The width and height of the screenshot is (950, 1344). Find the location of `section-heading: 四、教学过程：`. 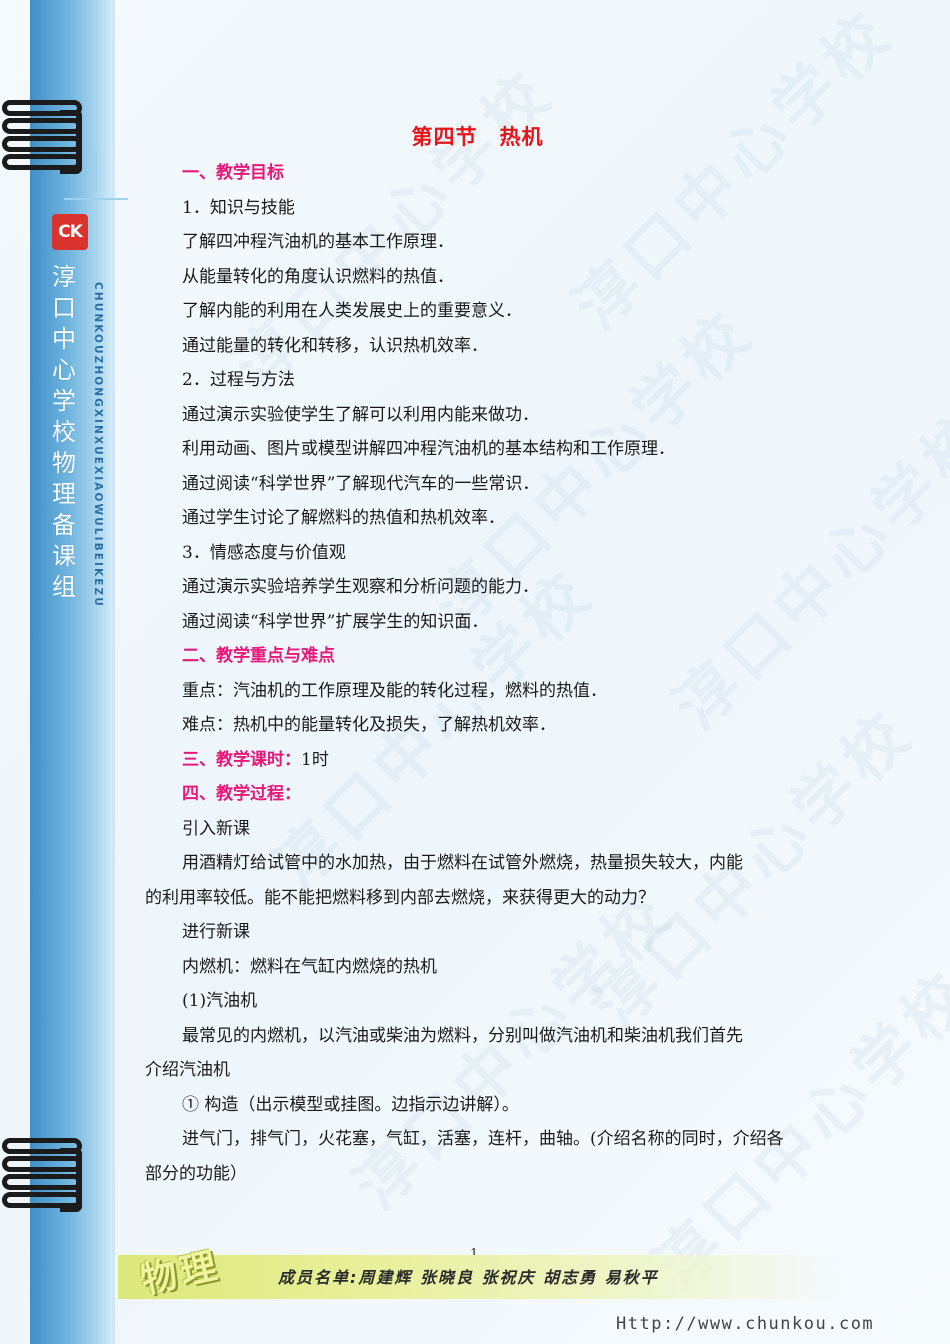

section-heading: 四、教学过程： is located at coordinates (241, 794).